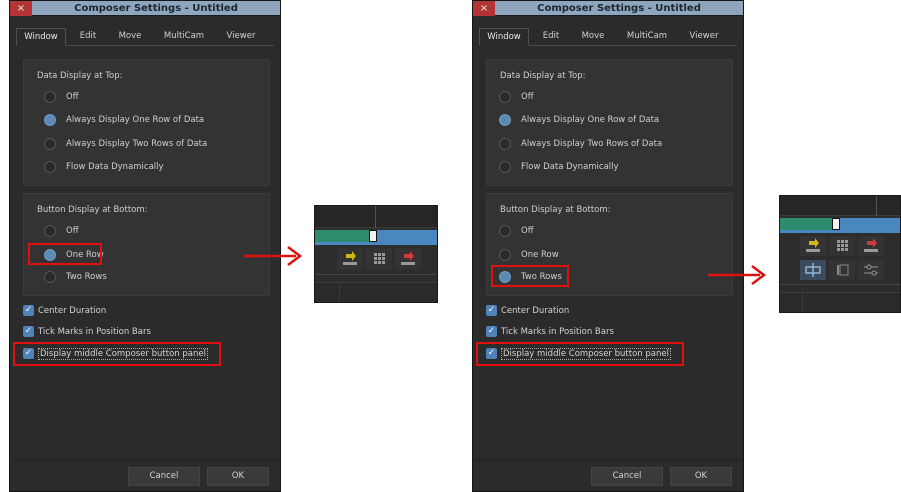 This screenshot has height=492, width=901. Describe the element at coordinates (75, 277) in the screenshot. I see `radio-buttons-two-rows: Two Rows` at that location.